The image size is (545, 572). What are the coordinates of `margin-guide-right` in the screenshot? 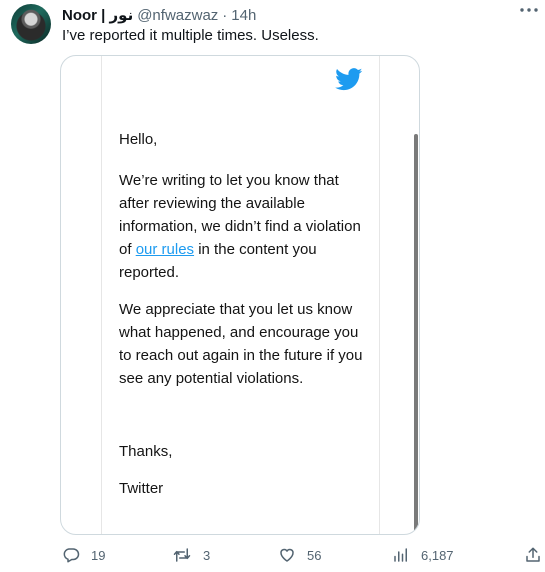 It's located at (379, 295).